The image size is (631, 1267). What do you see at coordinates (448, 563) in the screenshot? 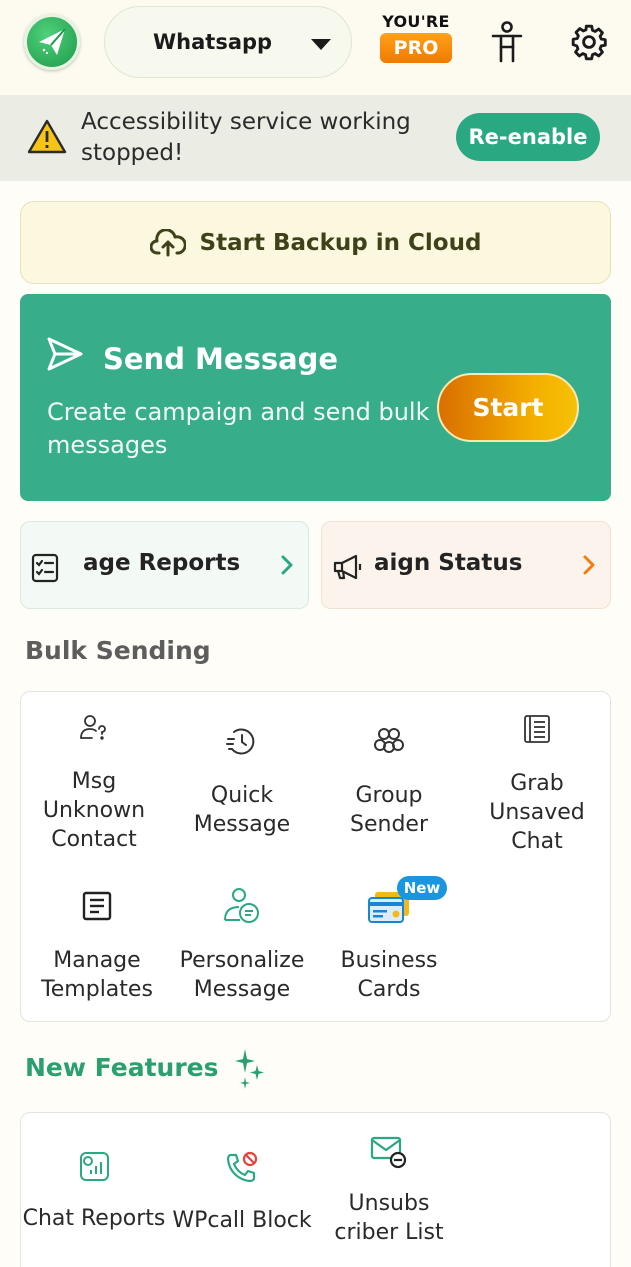
I see `campaign-status-label: aign Status` at bounding box center [448, 563].